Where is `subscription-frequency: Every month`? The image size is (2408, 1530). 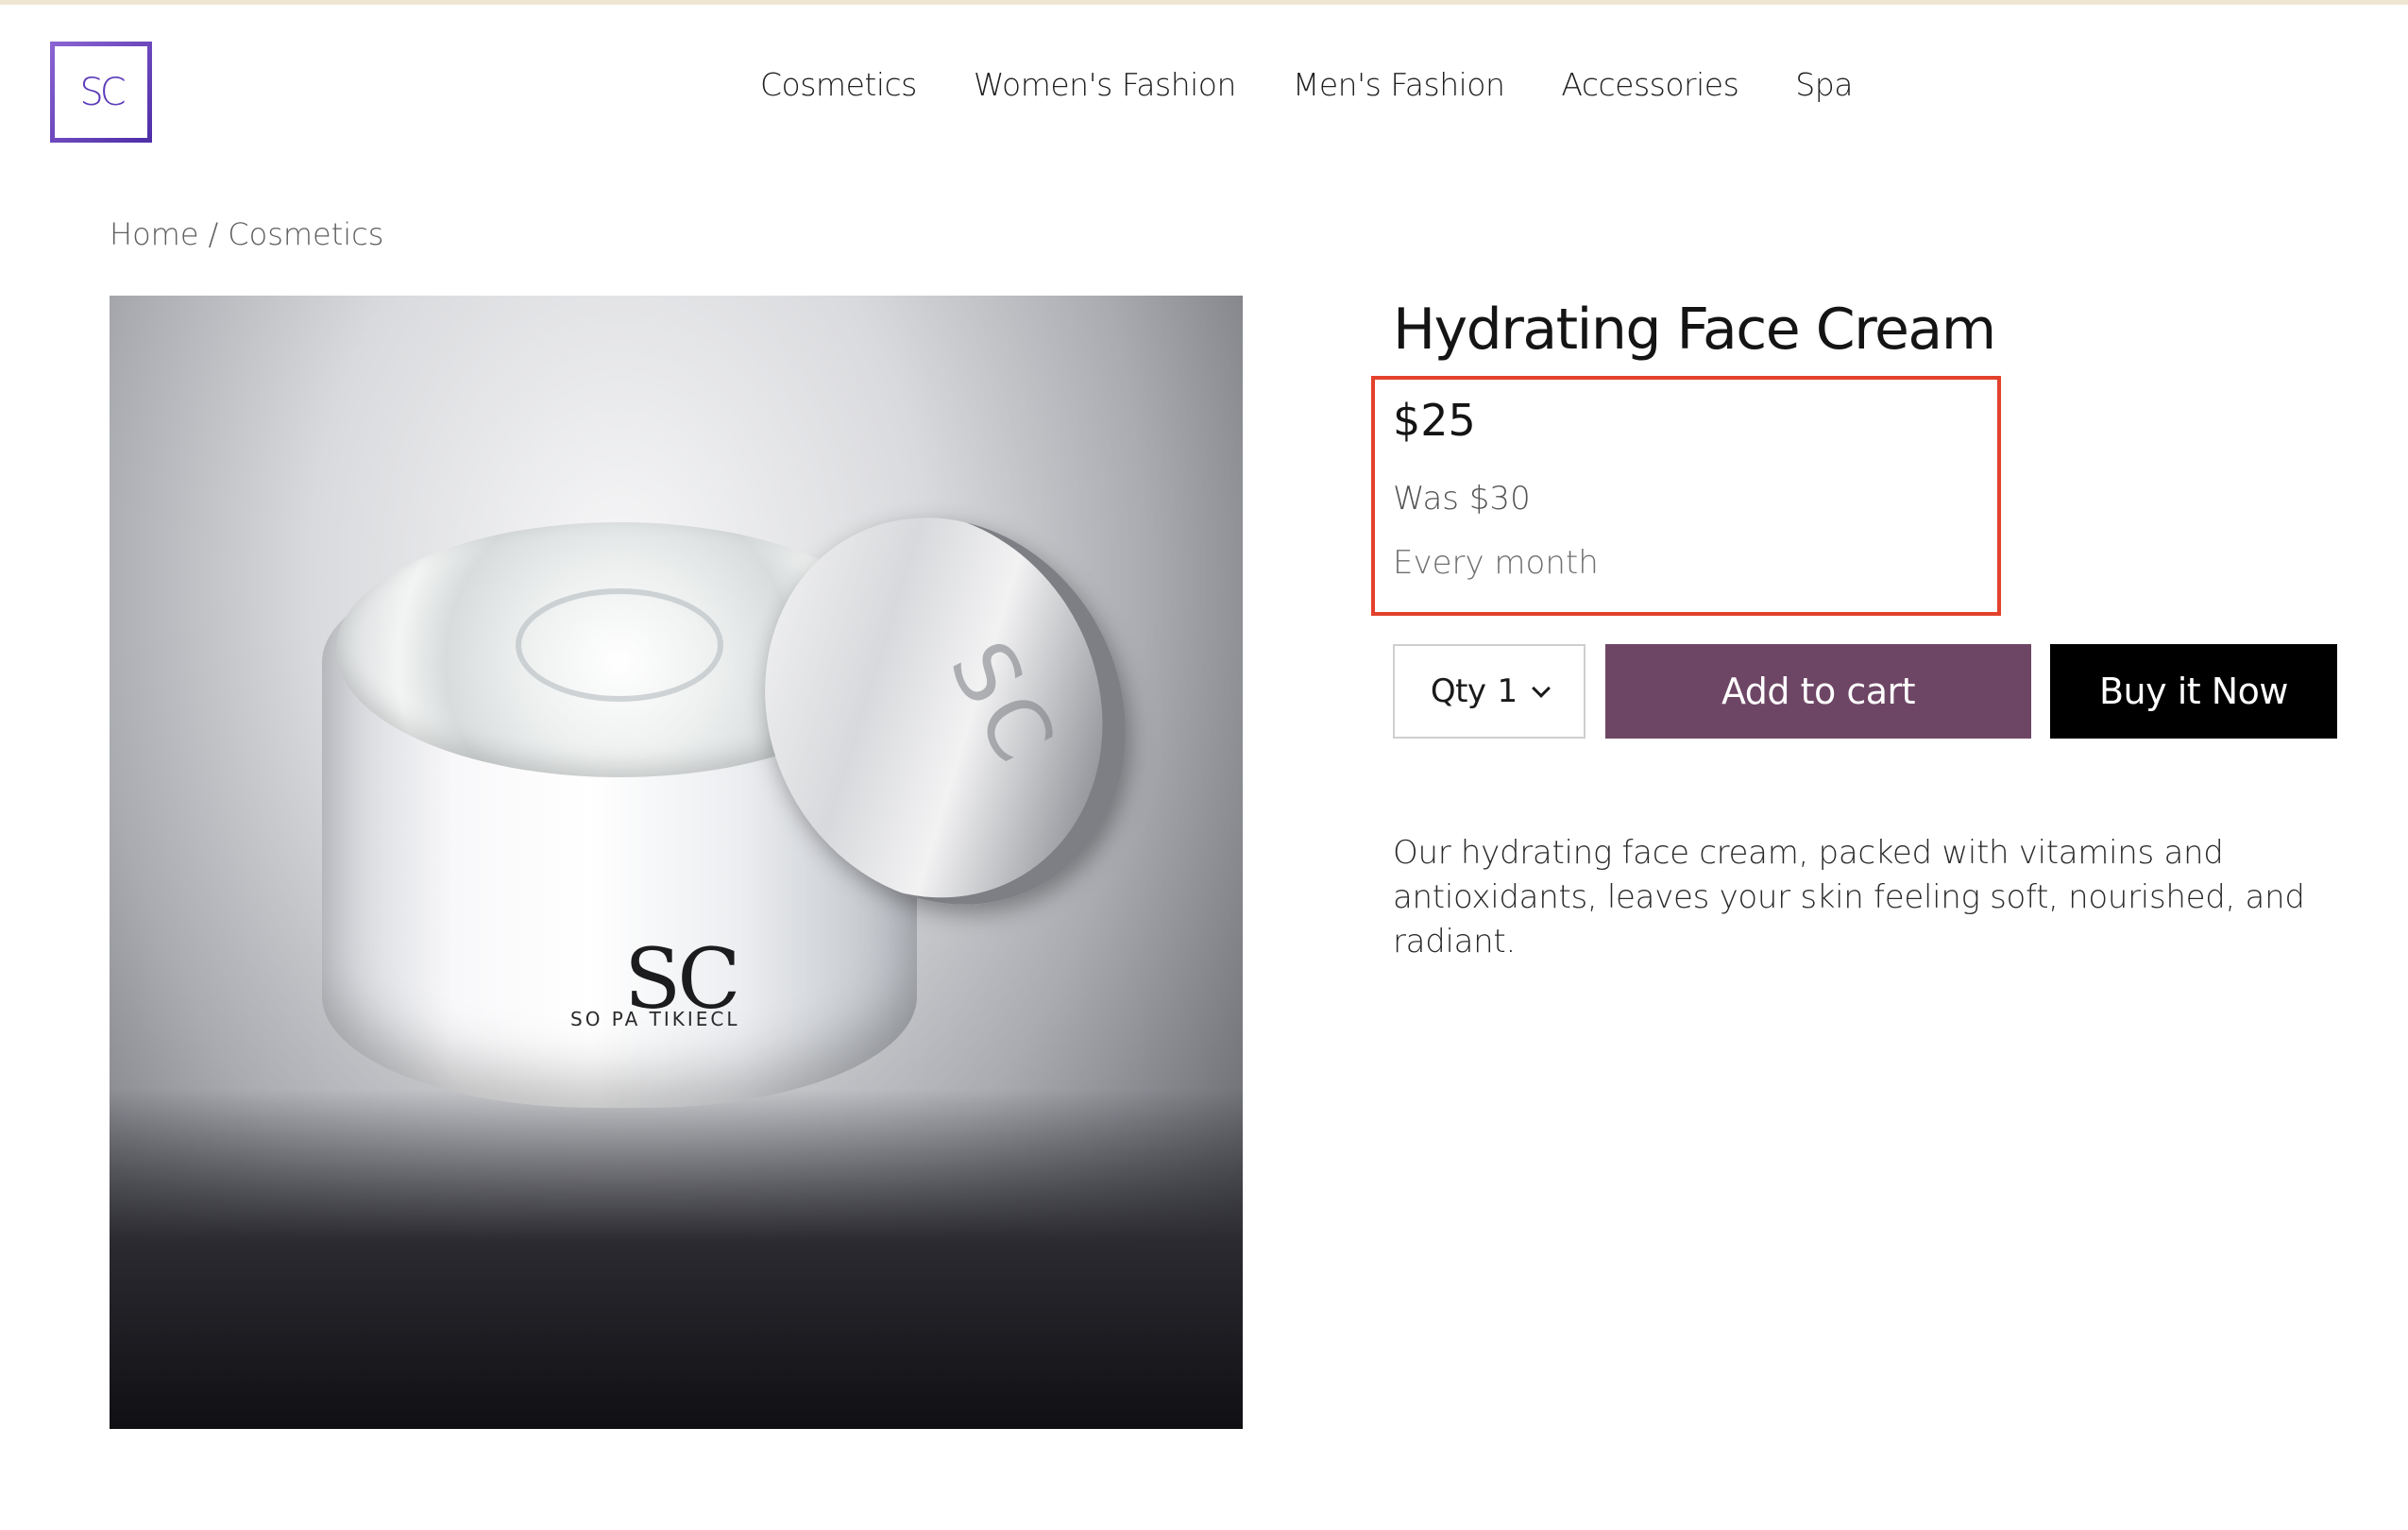 subscription-frequency: Every month is located at coordinates (1496, 563).